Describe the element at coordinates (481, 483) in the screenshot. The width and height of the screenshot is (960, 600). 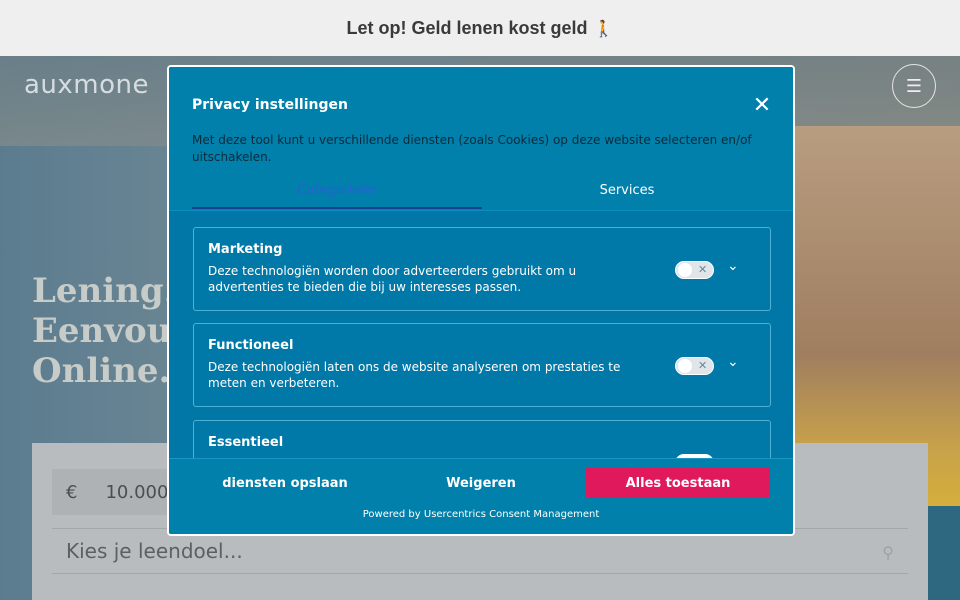
I see `deny-button: Weigeren` at that location.